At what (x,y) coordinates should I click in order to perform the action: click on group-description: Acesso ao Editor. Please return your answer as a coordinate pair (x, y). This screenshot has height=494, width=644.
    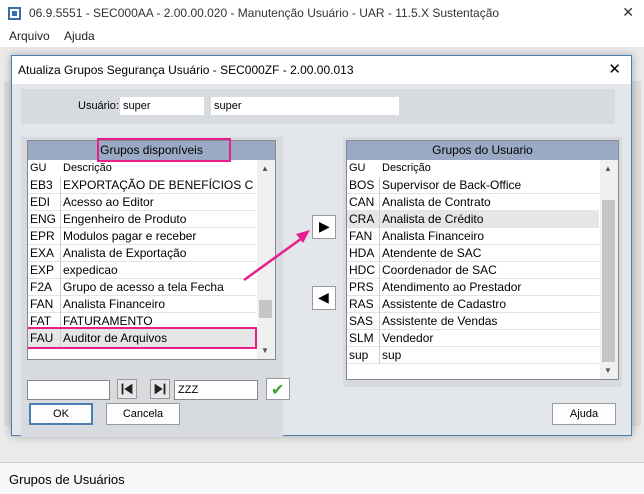
    Looking at the image, I should click on (108, 202).